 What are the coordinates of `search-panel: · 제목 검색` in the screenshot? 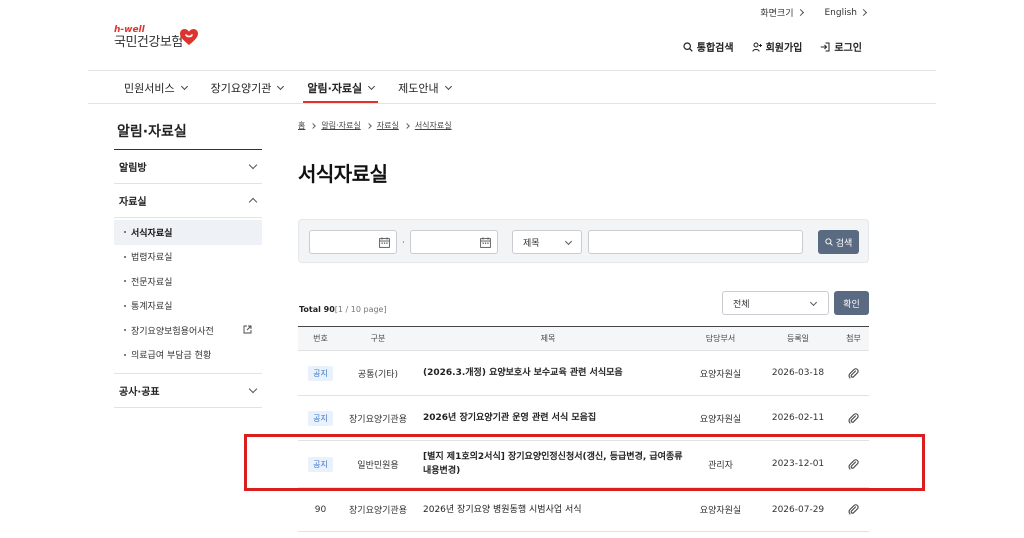 It's located at (583, 241).